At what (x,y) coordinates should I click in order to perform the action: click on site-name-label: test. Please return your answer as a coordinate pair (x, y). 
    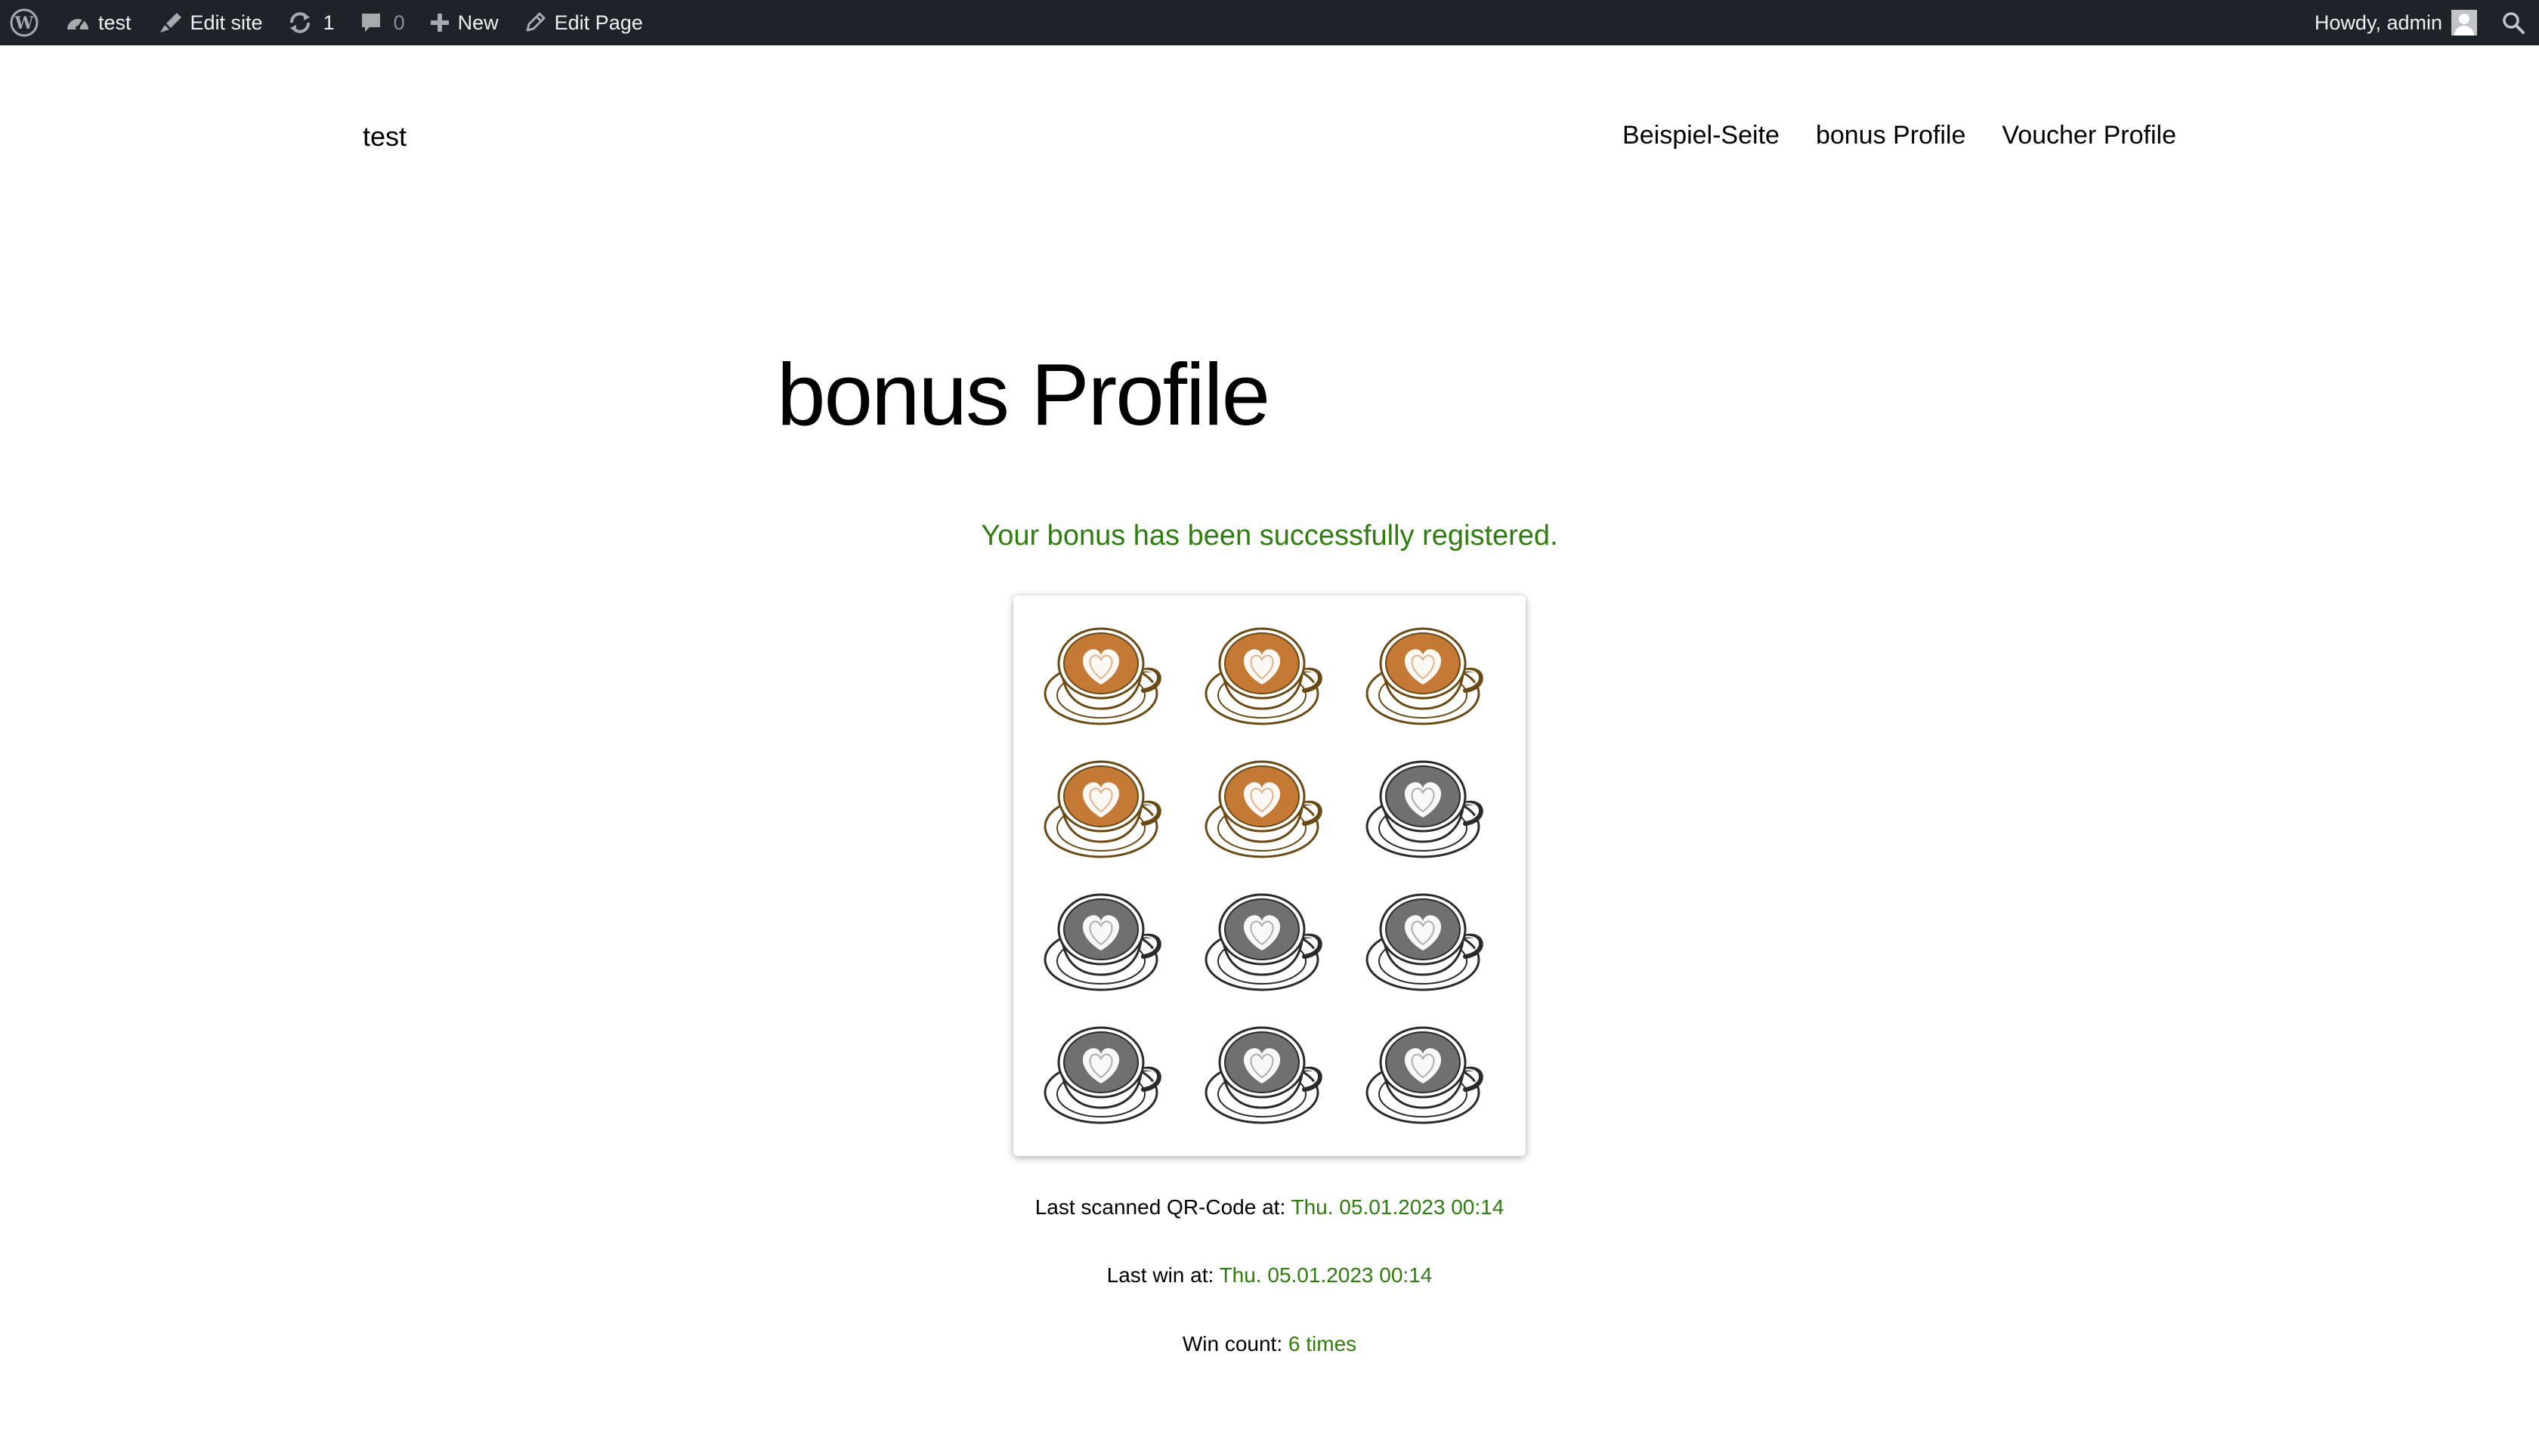
    Looking at the image, I should click on (114, 22).